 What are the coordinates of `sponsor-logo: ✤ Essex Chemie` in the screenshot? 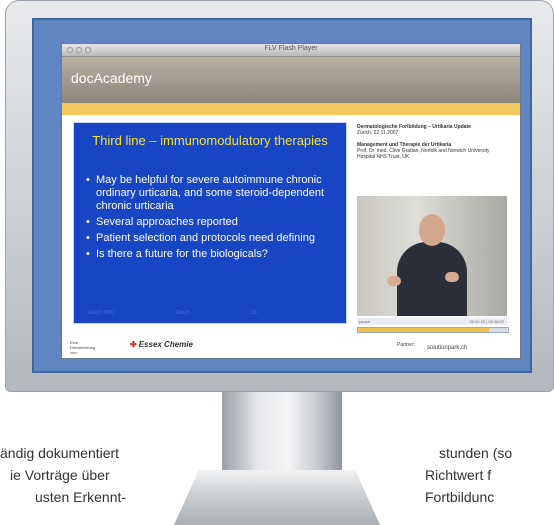 It's located at (161, 344).